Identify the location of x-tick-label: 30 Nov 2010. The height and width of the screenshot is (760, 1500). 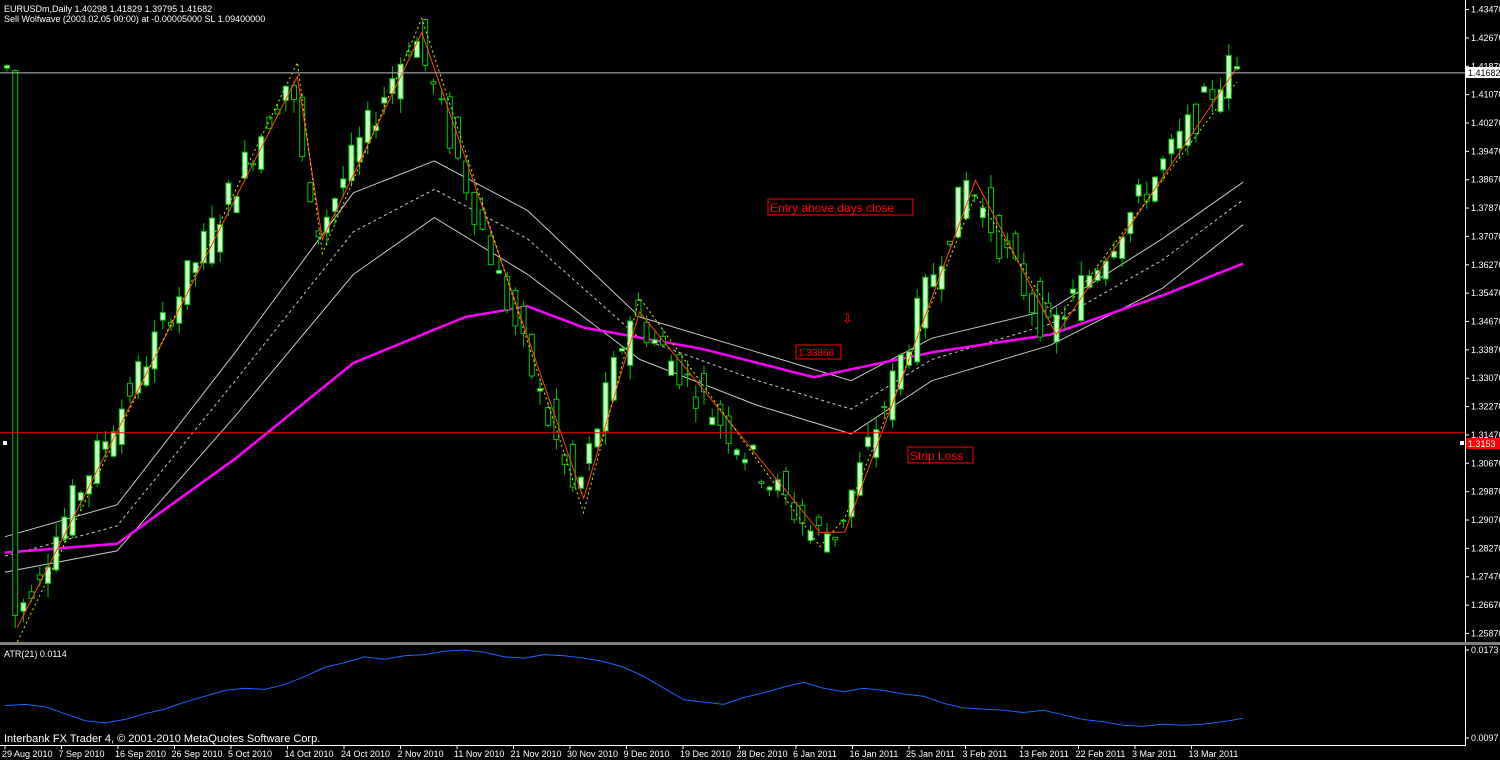
(592, 754).